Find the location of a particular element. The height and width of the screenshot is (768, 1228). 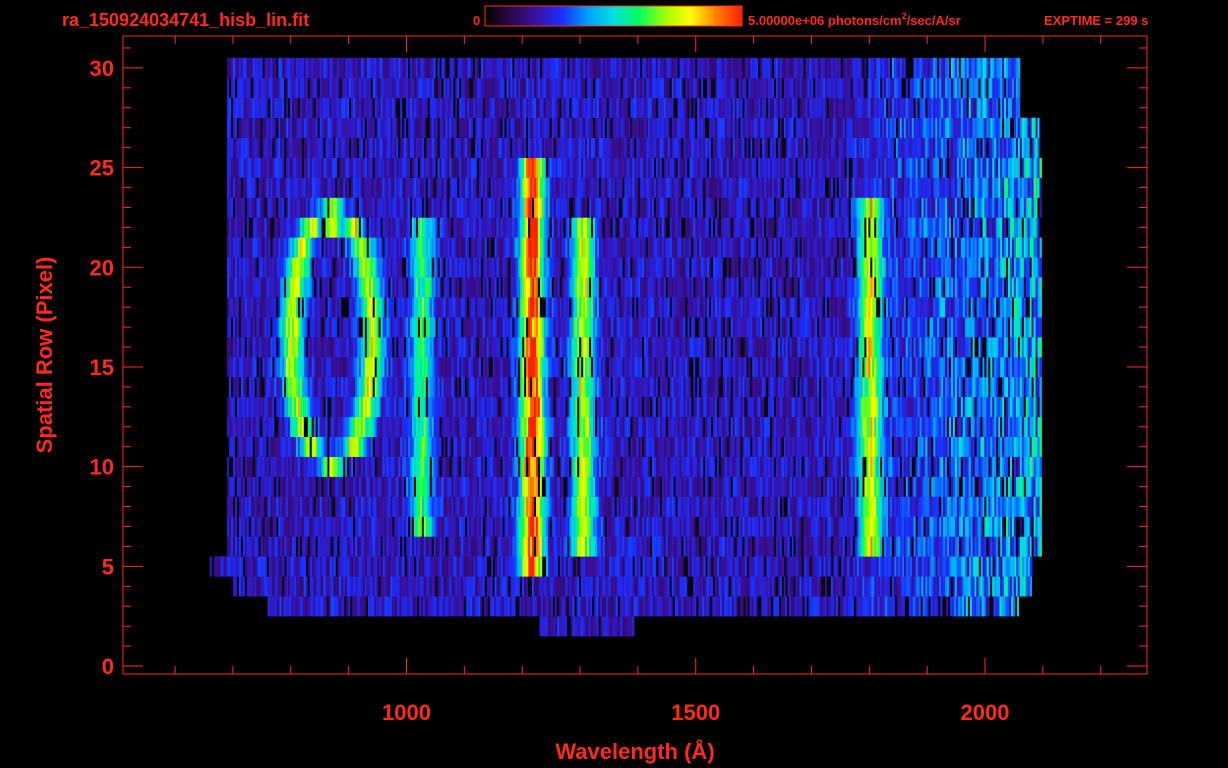

file-title: ra_150924034741_hisb_lin.fit is located at coordinates (185, 20).